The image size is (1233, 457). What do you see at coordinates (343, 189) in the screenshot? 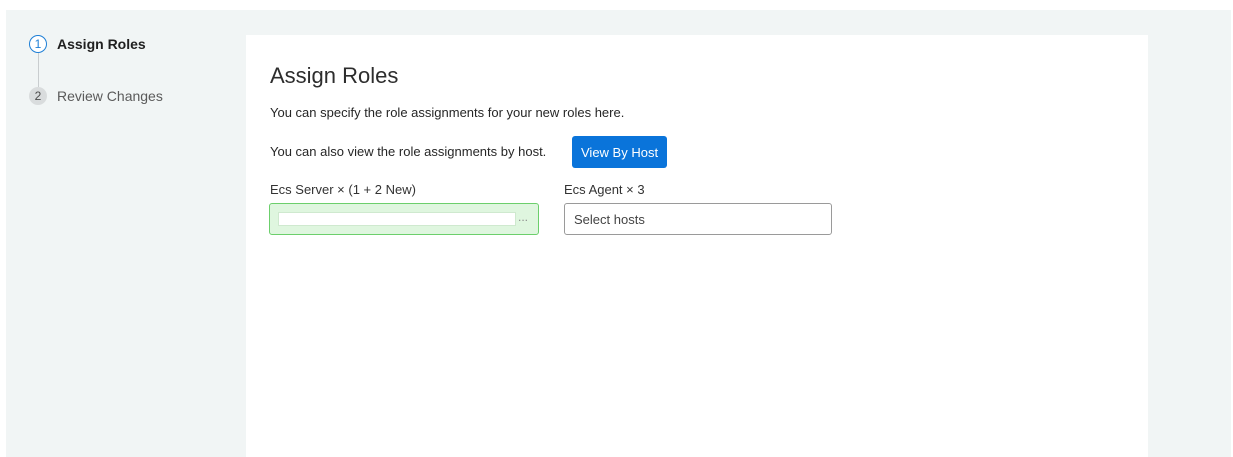
I see `role-label-ecs-server: Ecs Server × (1 + 2 New)` at bounding box center [343, 189].